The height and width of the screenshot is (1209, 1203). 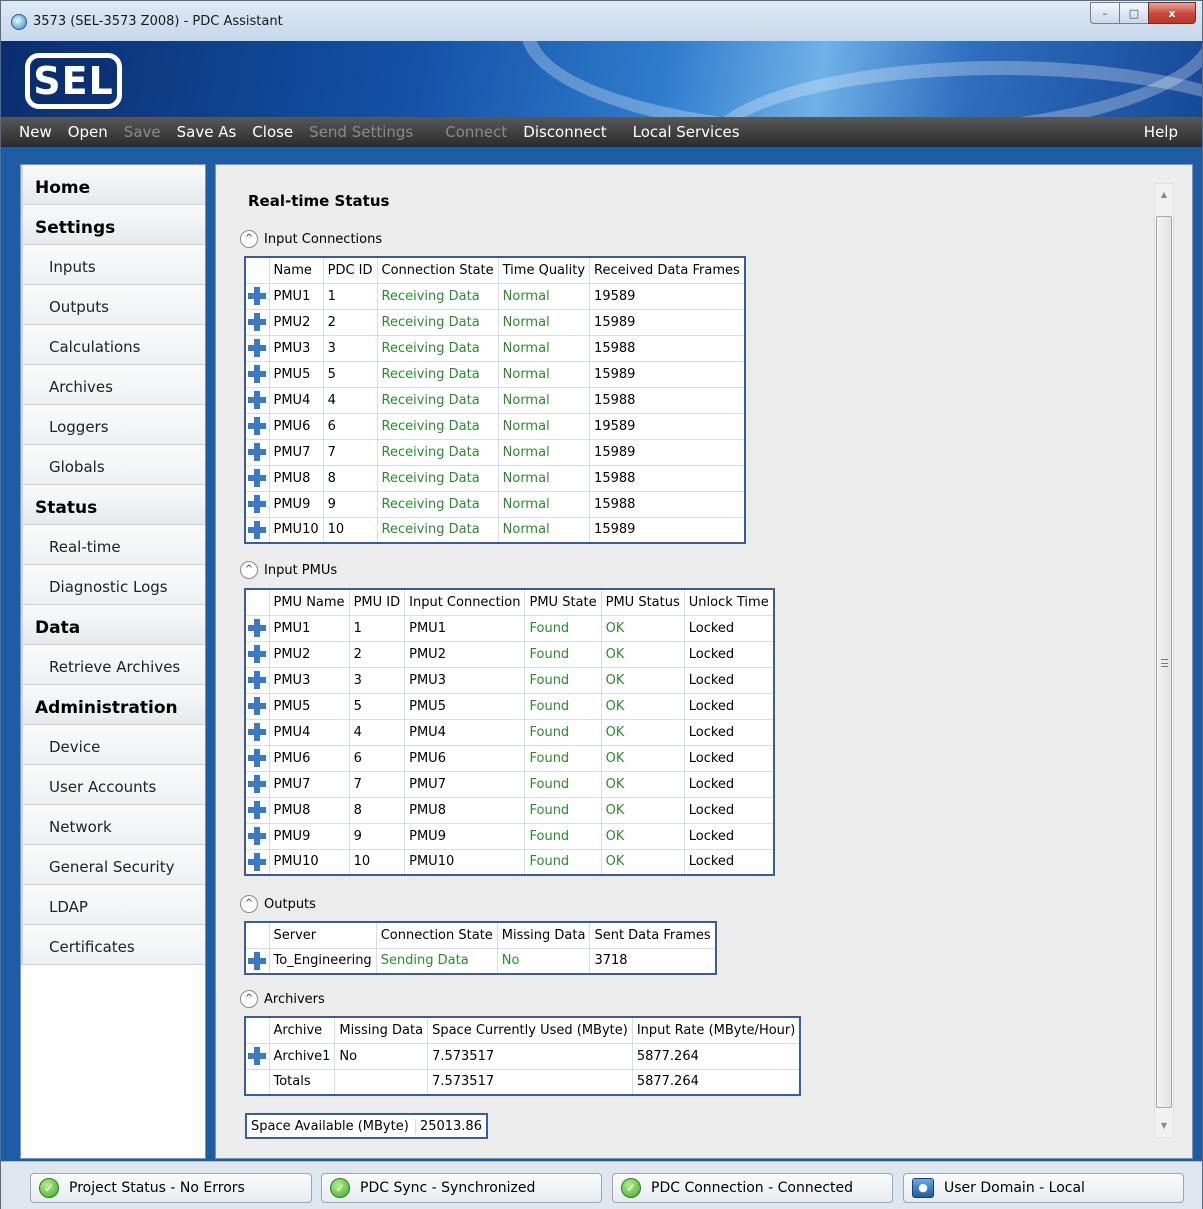 What do you see at coordinates (350, 270) in the screenshot?
I see `column-header: PDC ID` at bounding box center [350, 270].